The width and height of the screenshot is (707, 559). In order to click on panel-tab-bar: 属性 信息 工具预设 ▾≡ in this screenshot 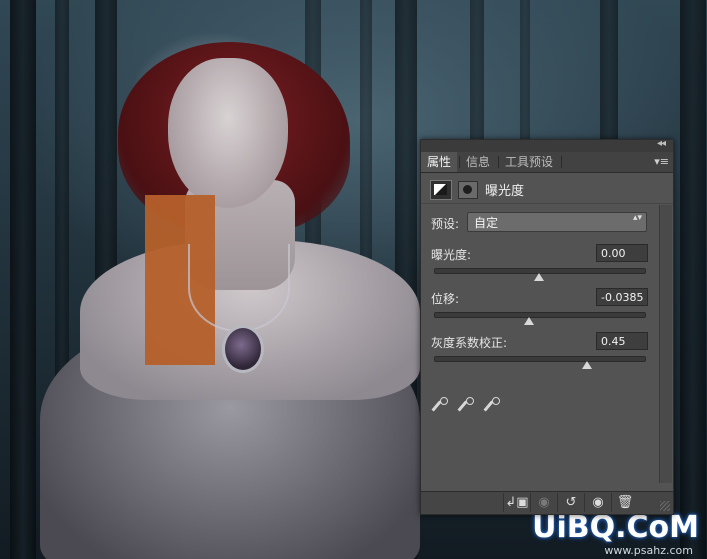, I will do `click(547, 162)`.